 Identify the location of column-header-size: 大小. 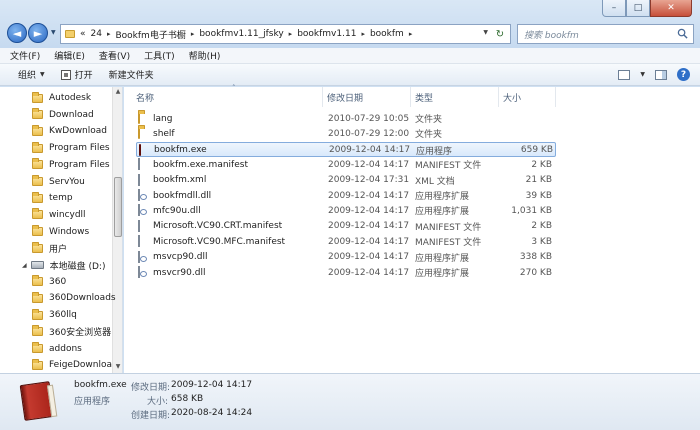
(527, 97).